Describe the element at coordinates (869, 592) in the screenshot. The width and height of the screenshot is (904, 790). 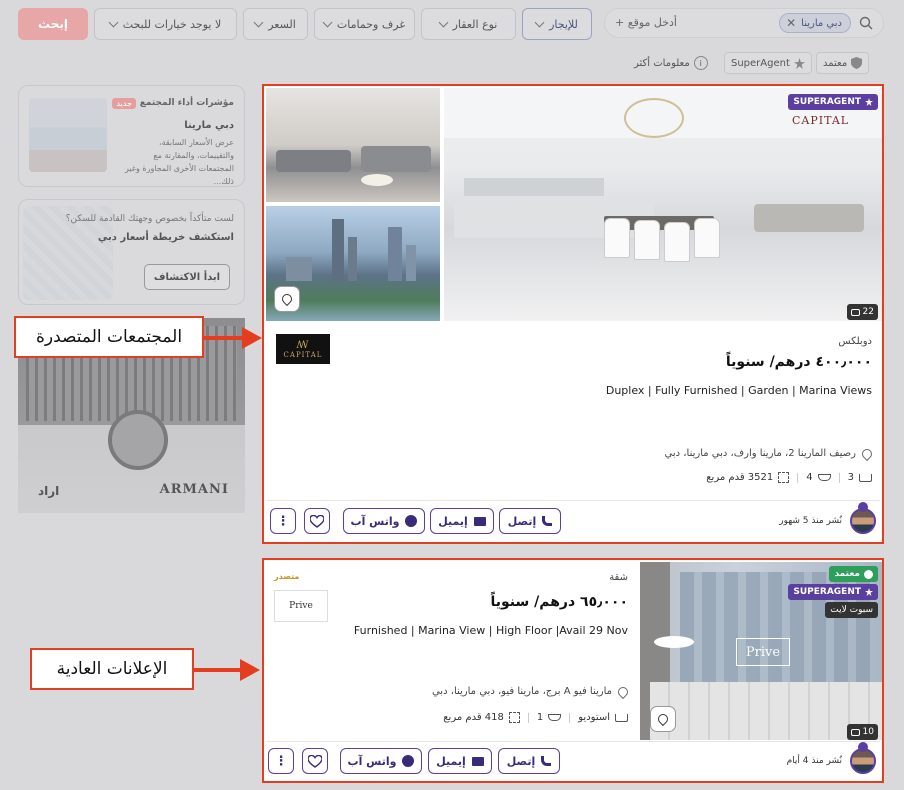
I see `star-icon` at that location.